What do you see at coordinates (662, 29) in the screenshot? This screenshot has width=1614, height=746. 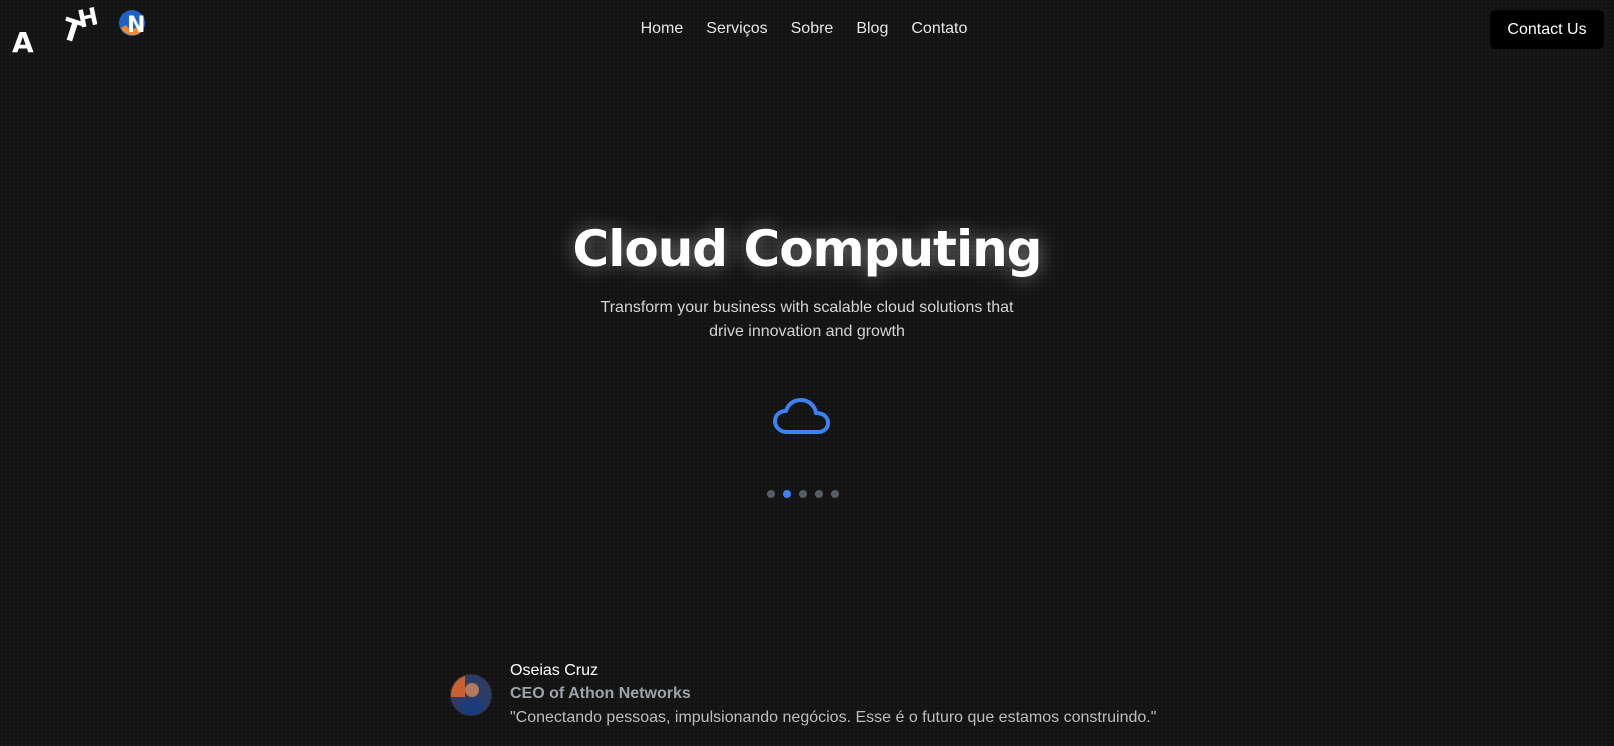 I see `nav-item-home: Home` at bounding box center [662, 29].